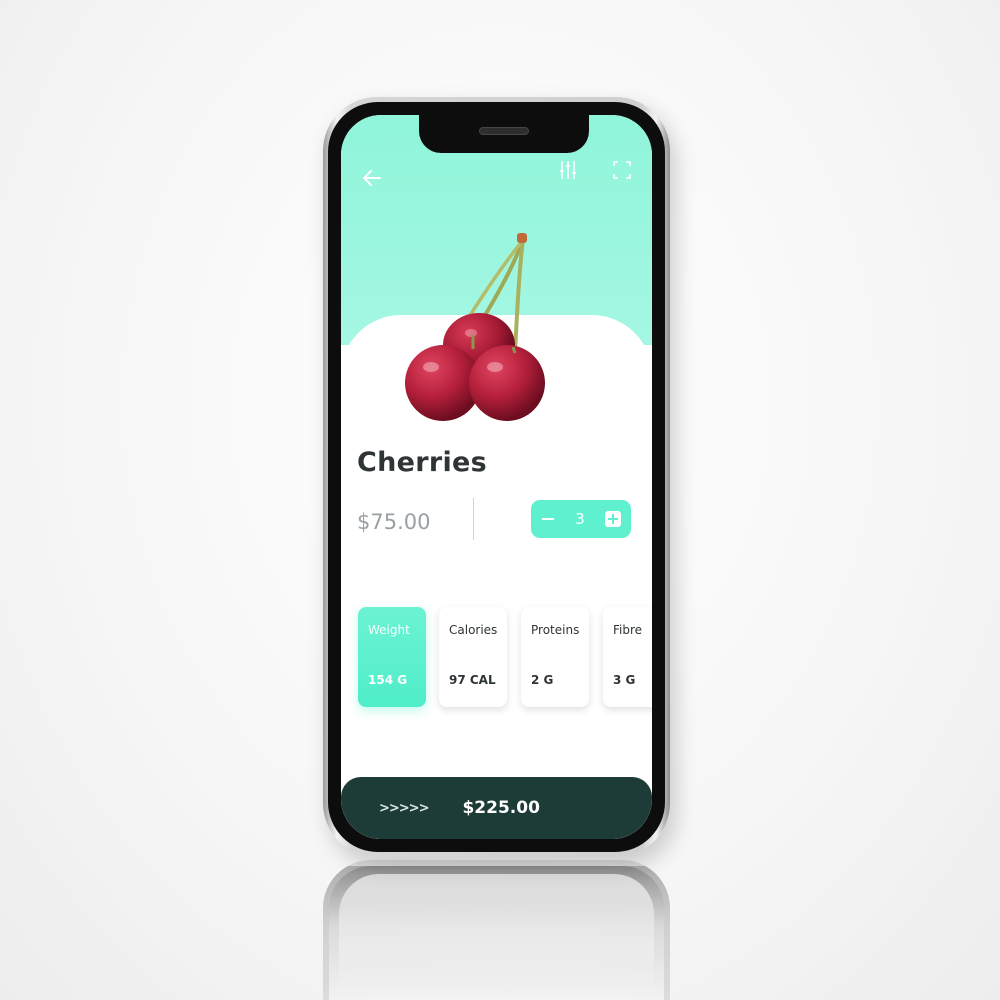 Image resolution: width=1000 pixels, height=1000 pixels. Describe the element at coordinates (473, 657) in the screenshot. I see `nutrition-card-calories: Calories 97 CAL` at that location.